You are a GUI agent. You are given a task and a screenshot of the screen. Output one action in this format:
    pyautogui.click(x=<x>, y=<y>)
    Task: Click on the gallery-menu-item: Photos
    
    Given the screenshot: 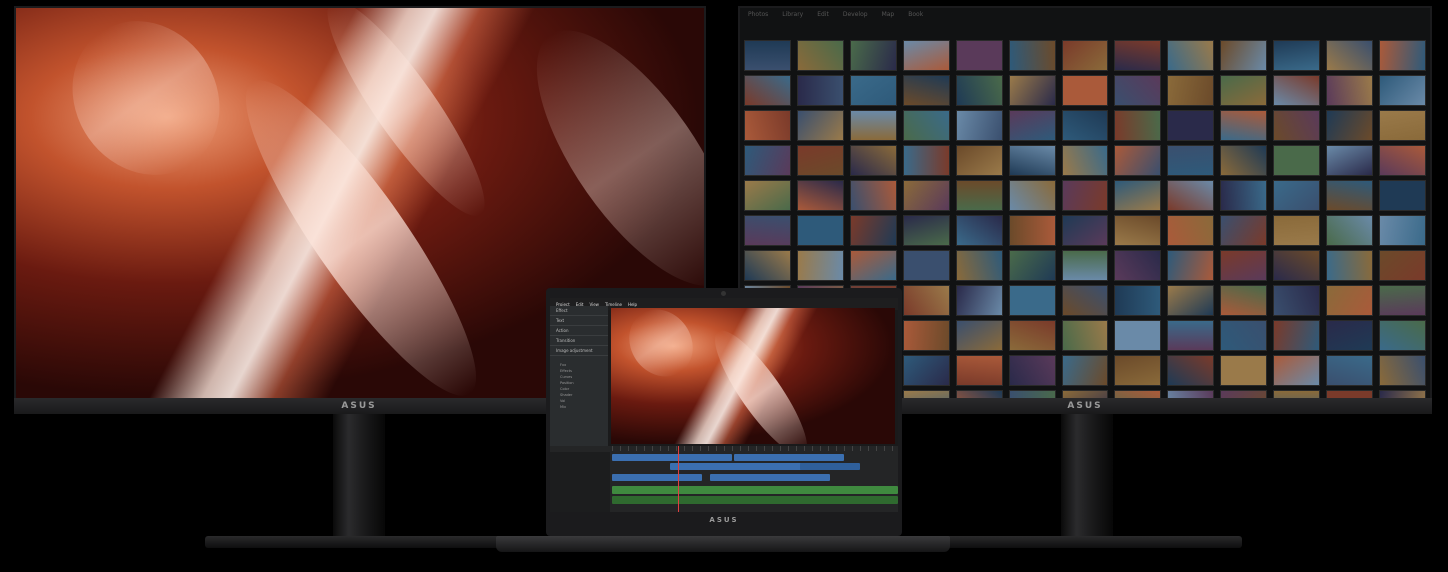 What is the action you would take?
    pyautogui.click(x=758, y=14)
    